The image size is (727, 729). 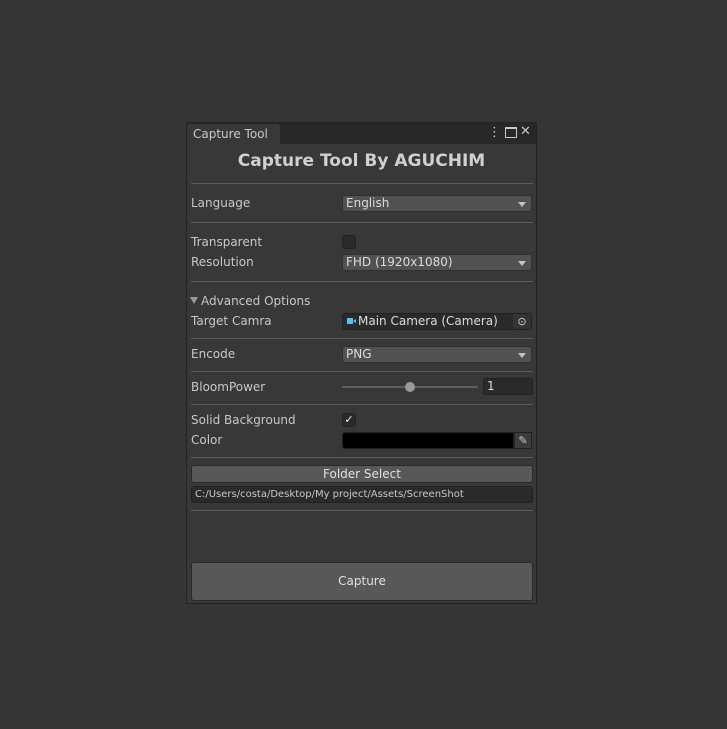 I want to click on tab-capture-tool: Capture Tool, so click(x=233, y=134).